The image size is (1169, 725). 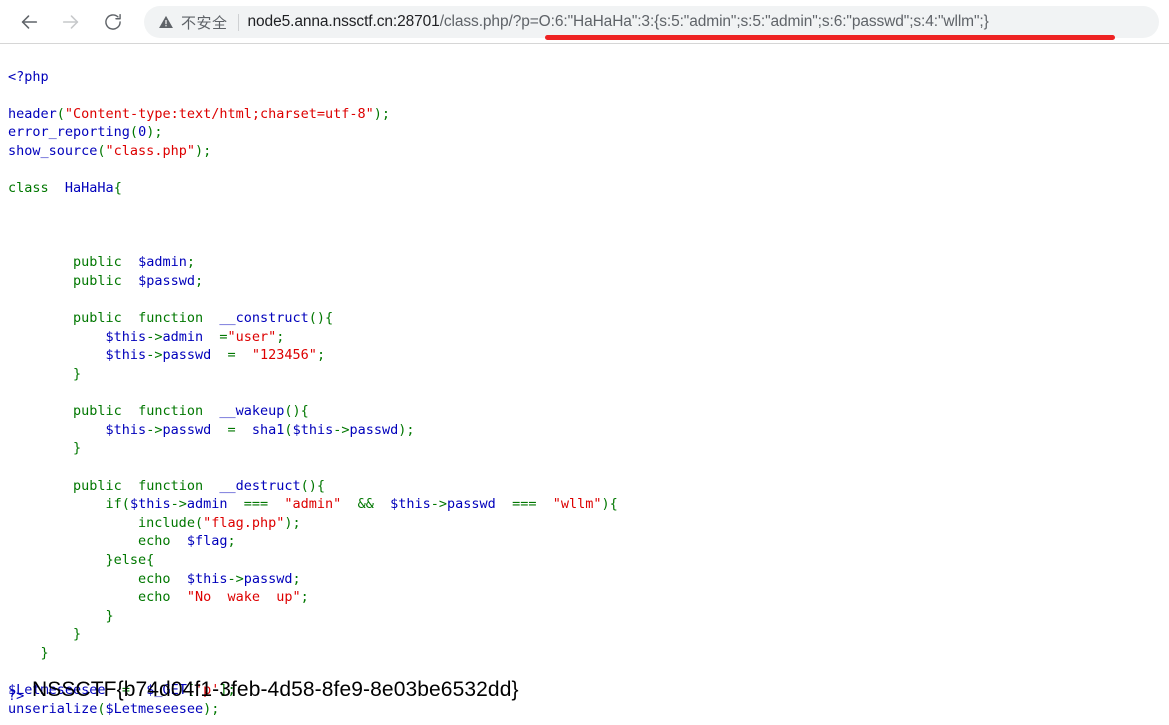 I want to click on reload-button, so click(x=113, y=22).